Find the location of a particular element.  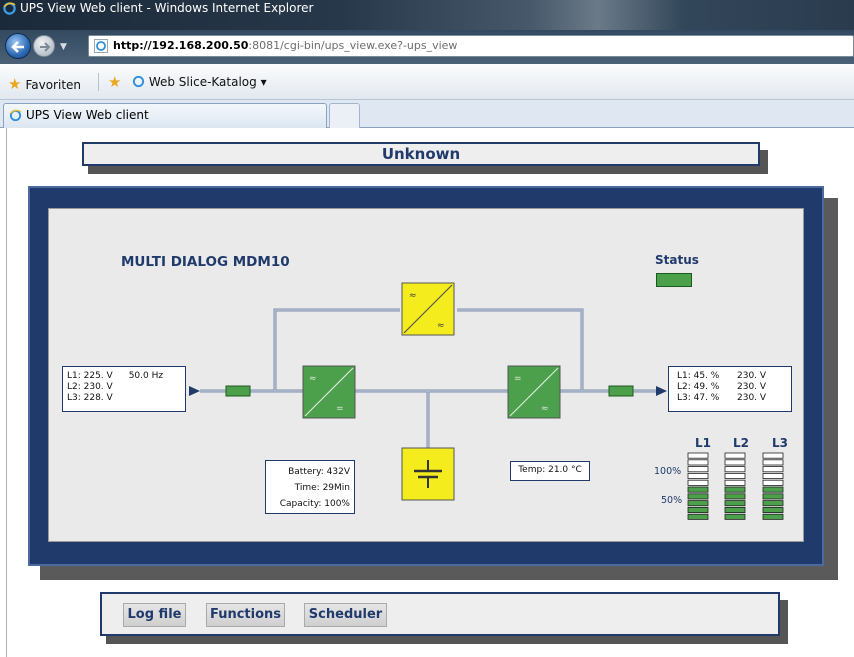

battery-voltage: Battery: 432V is located at coordinates (319, 472).